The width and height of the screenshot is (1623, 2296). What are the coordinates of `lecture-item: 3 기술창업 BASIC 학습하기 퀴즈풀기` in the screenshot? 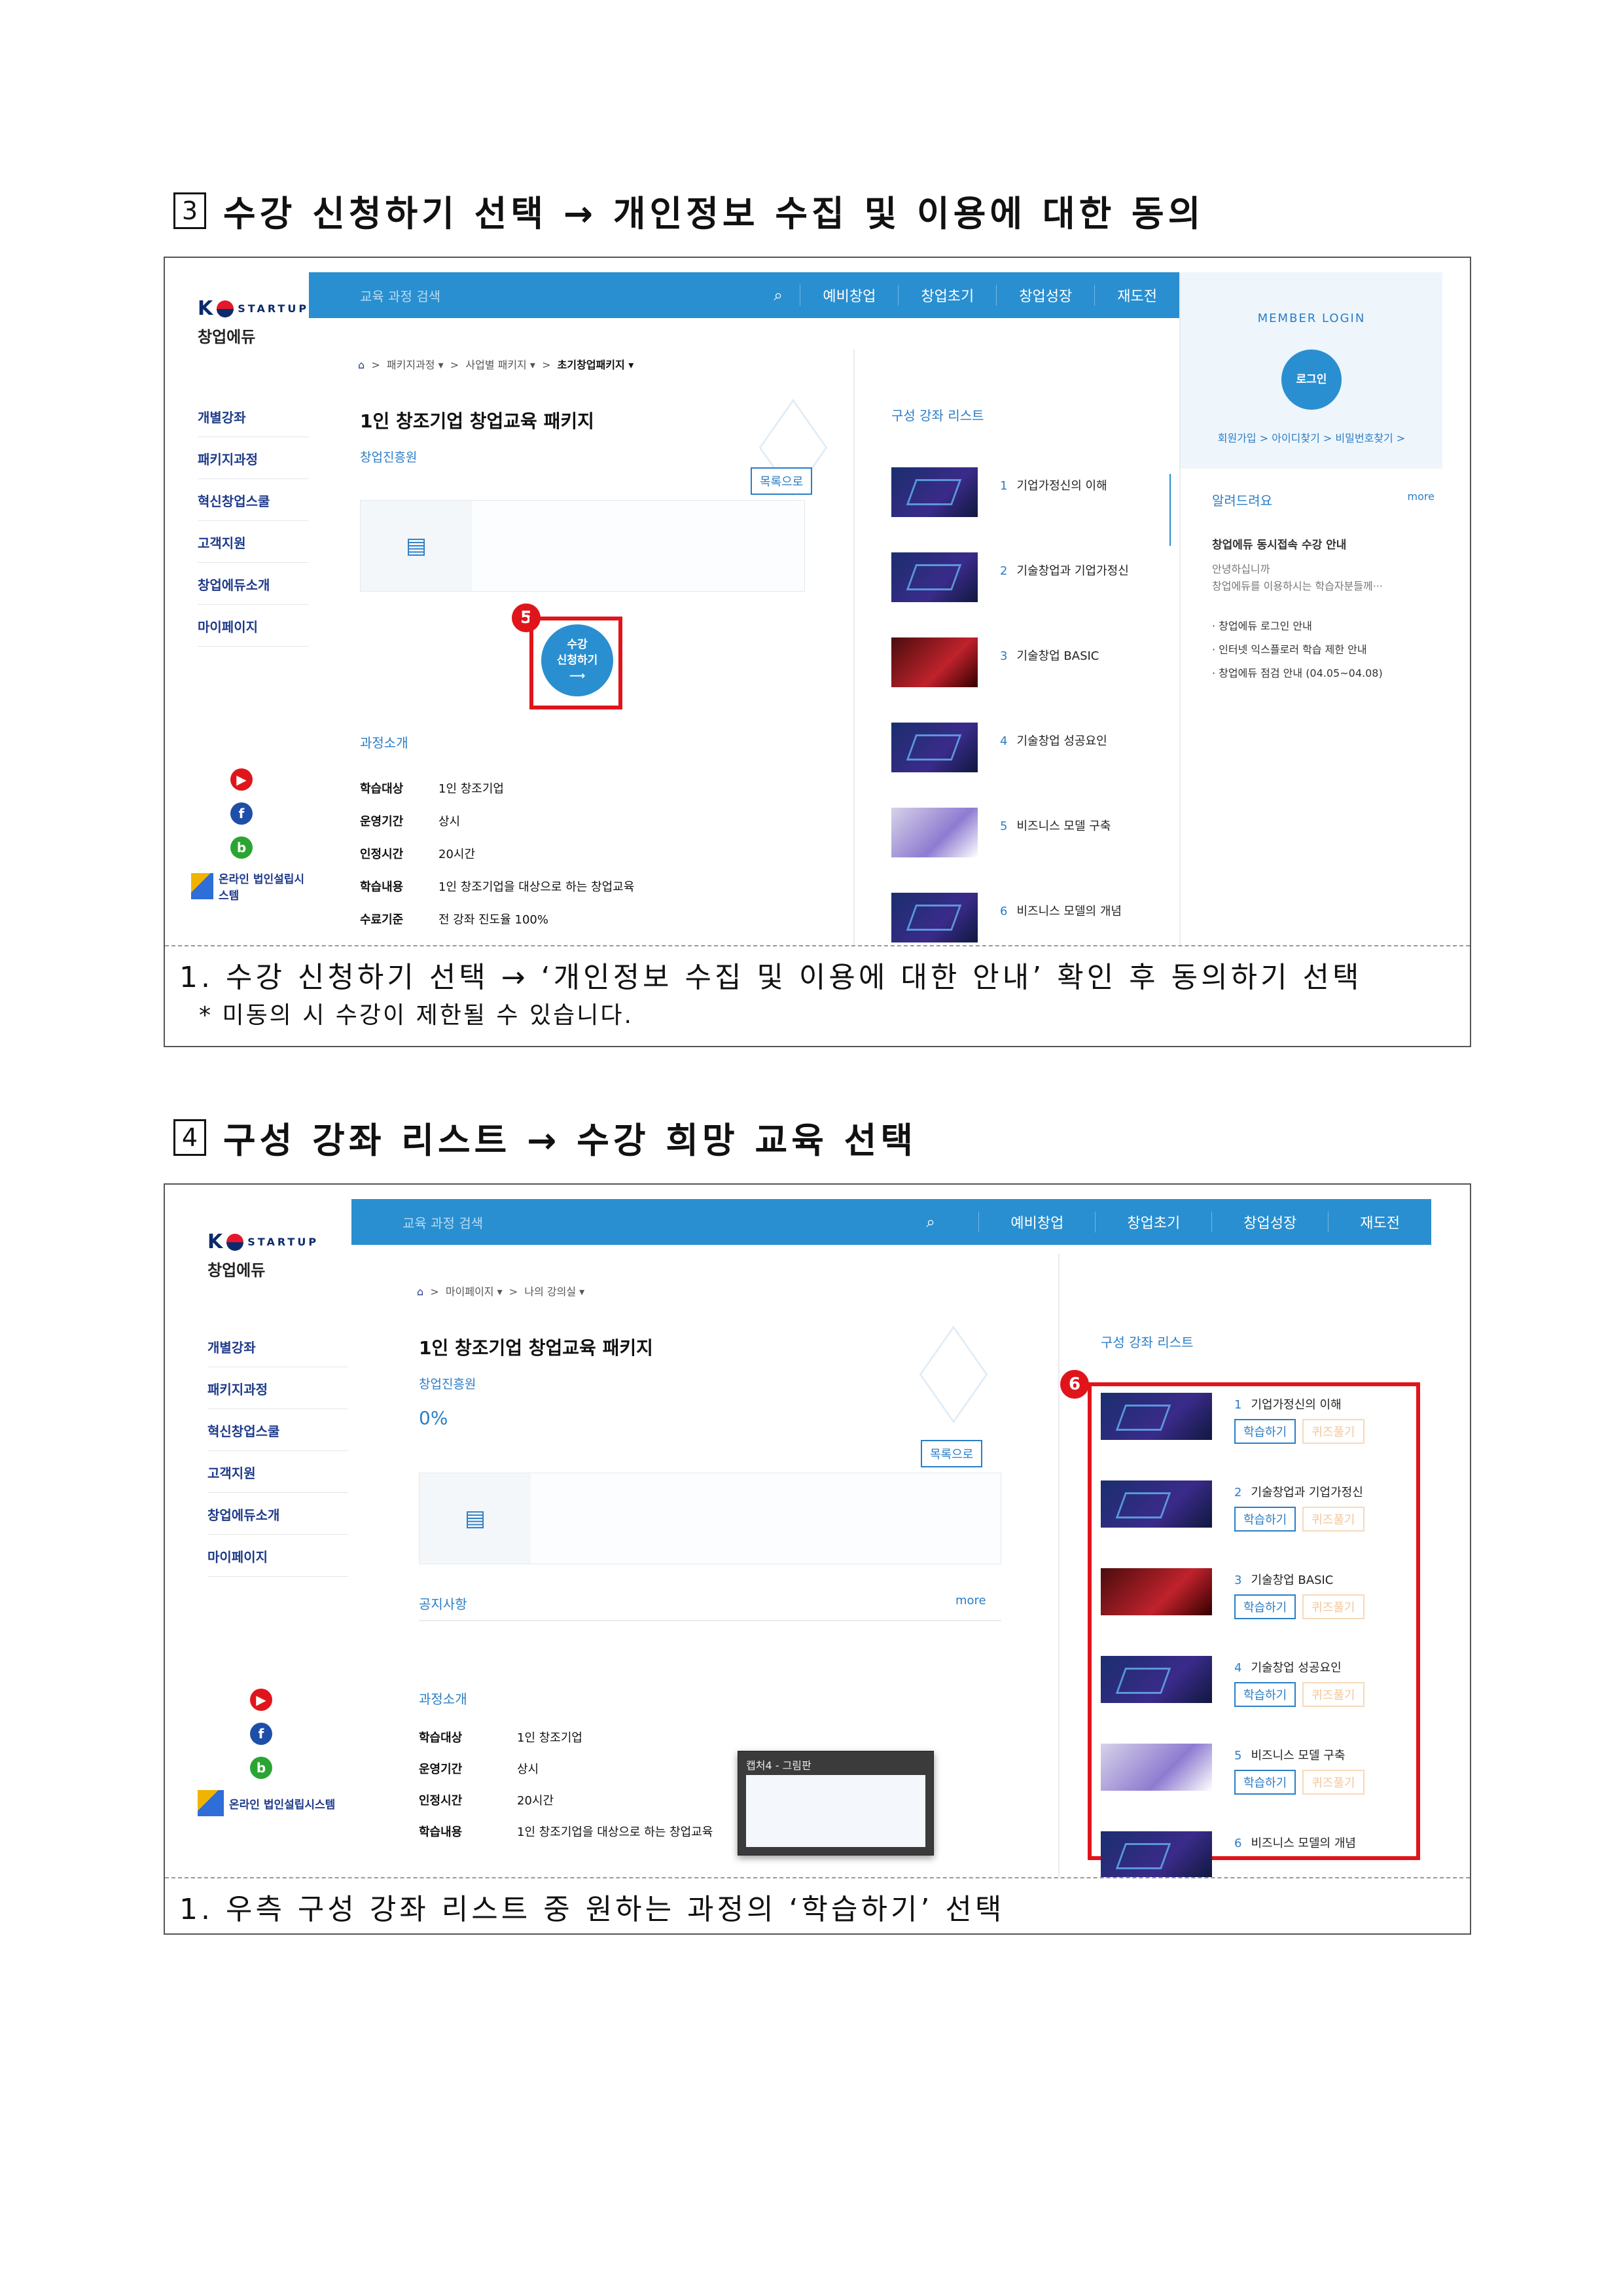 It's located at (1232, 1594).